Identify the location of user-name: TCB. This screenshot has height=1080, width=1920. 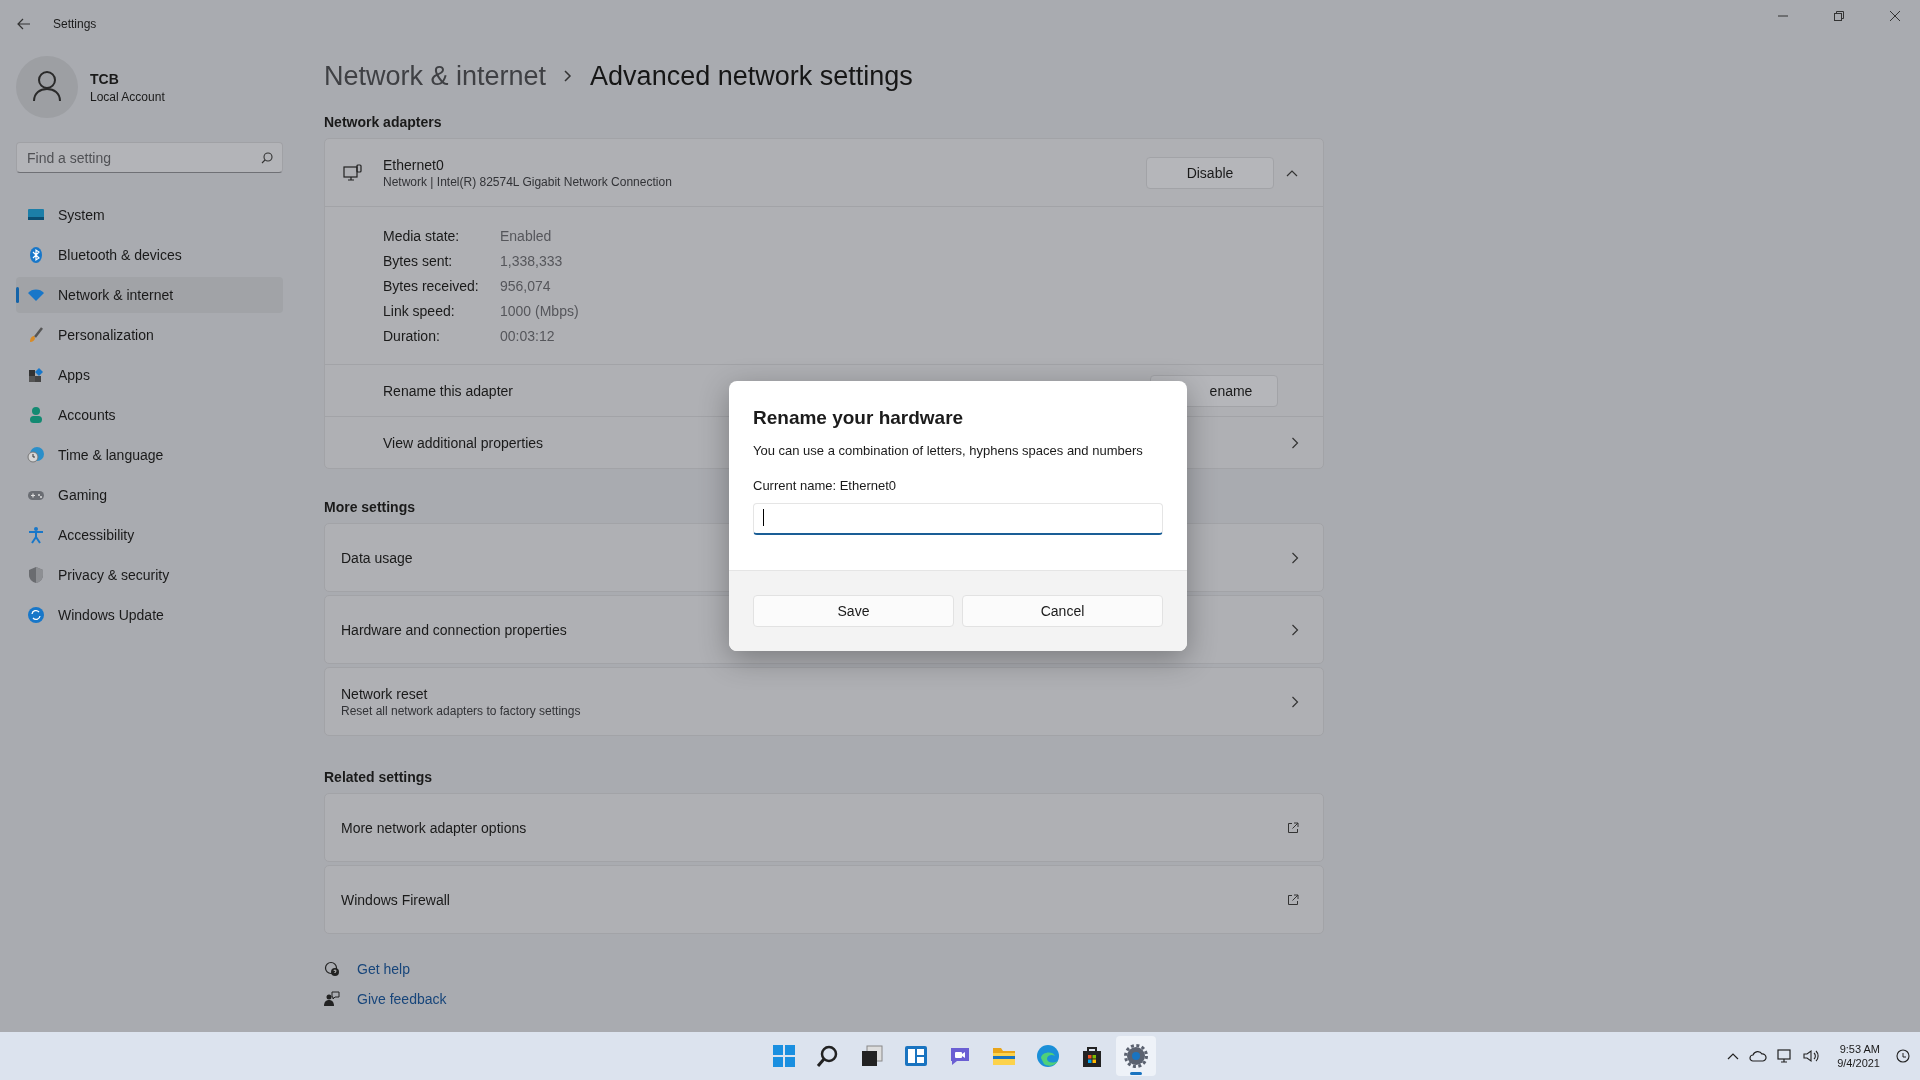
(105, 78).